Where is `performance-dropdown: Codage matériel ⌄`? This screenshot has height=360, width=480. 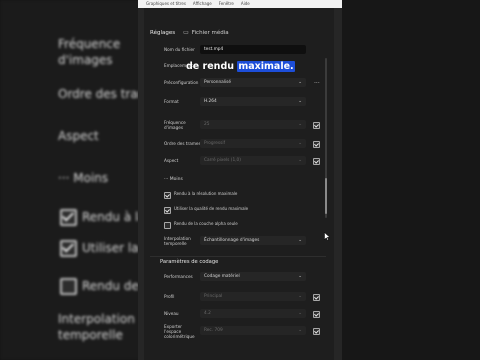
performance-dropdown: Codage matériel ⌄ is located at coordinates (253, 276).